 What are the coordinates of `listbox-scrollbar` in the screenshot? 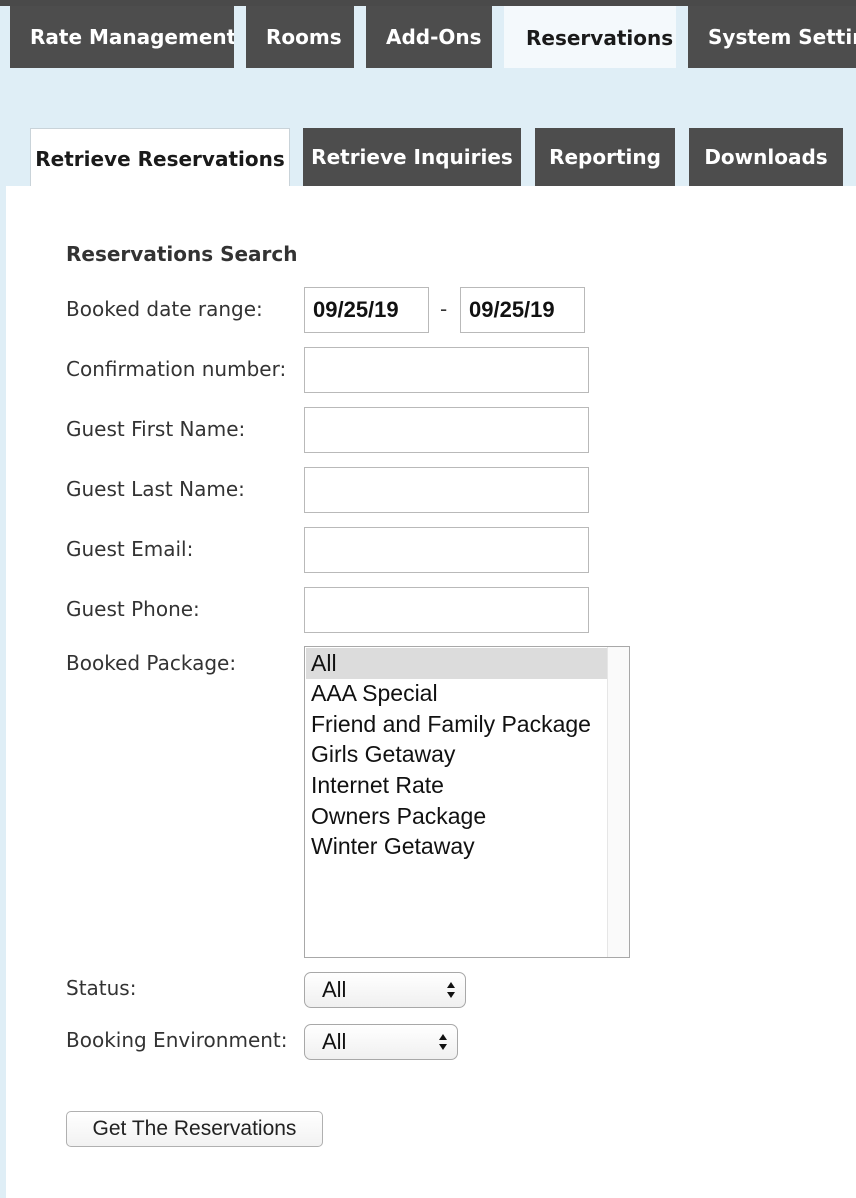 It's located at (618, 802).